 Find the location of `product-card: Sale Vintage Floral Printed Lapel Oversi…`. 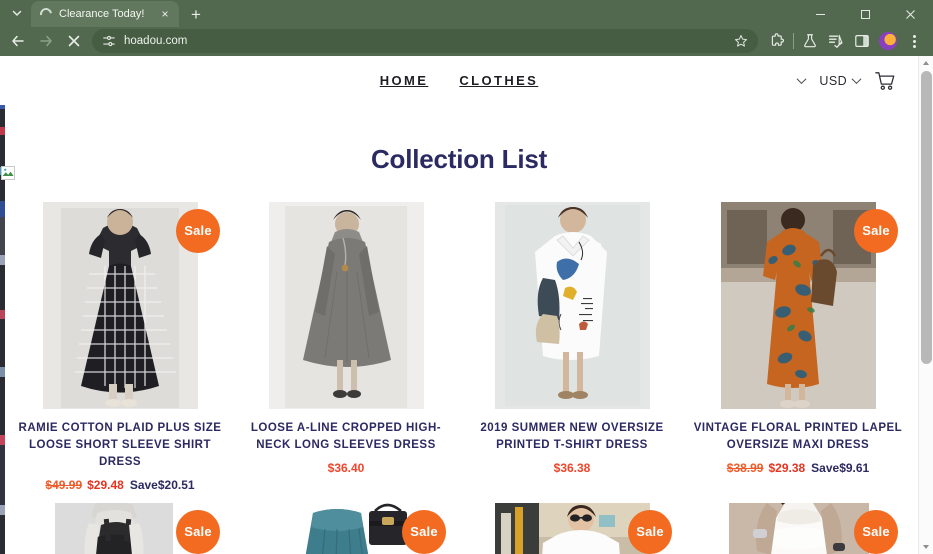

product-card: Sale Vintage Floral Printed Lapel Oversi… is located at coordinates (798, 347).